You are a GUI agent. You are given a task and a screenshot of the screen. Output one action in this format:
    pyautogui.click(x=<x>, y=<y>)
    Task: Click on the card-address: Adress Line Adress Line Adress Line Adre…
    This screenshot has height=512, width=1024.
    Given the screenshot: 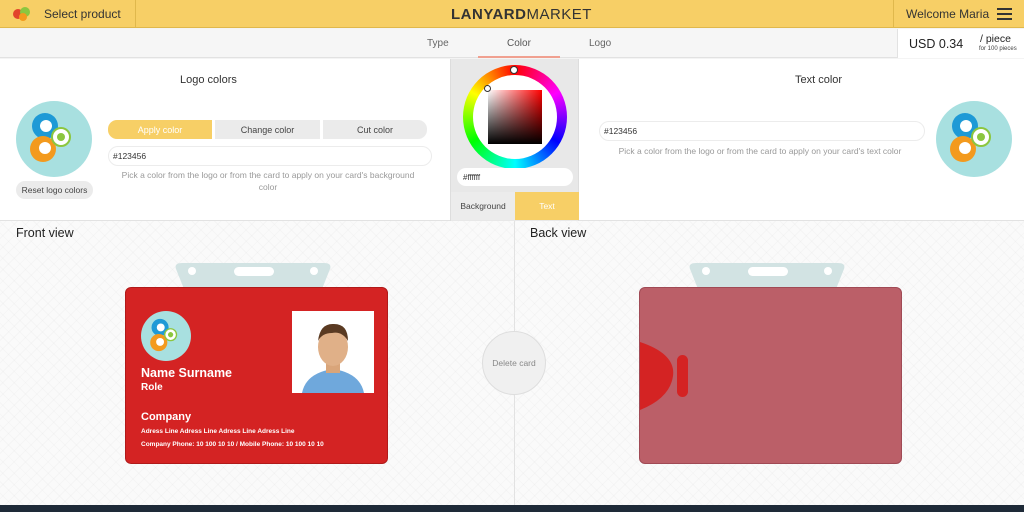 What is the action you would take?
    pyautogui.click(x=218, y=431)
    